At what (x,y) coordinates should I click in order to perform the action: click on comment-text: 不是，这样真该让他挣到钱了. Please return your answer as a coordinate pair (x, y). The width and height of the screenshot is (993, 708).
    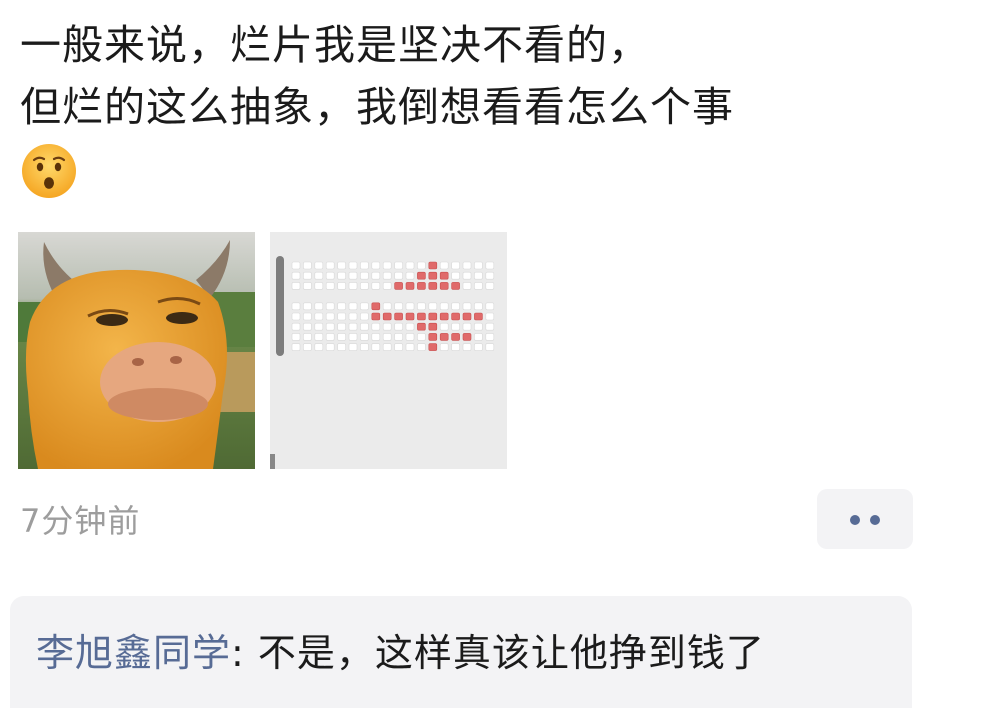
    Looking at the image, I should click on (511, 653).